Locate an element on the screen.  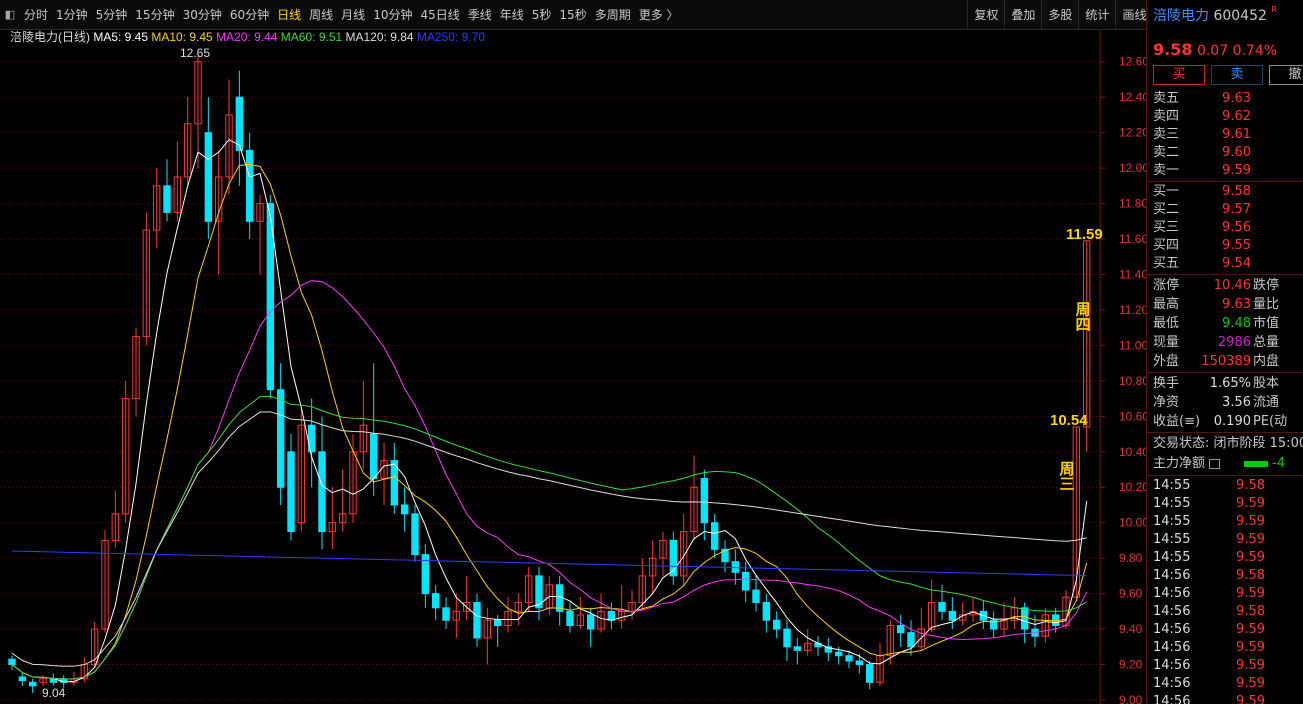
period-tab: 季线 is located at coordinates (480, 15).